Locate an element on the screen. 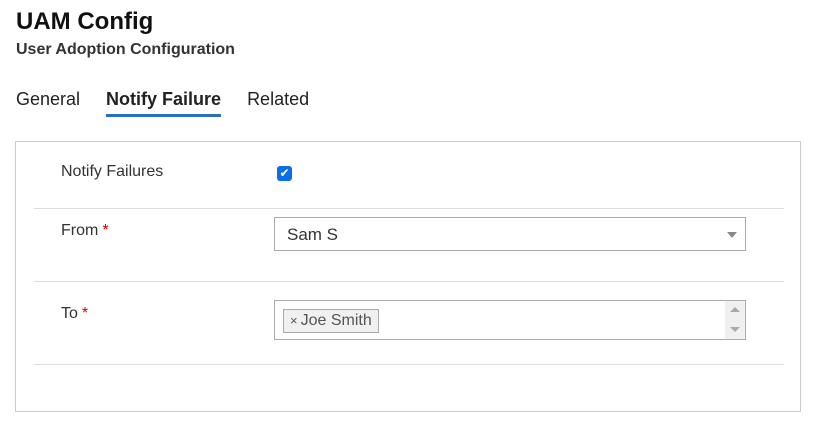  chip-label: Joe Smith is located at coordinates (336, 320).